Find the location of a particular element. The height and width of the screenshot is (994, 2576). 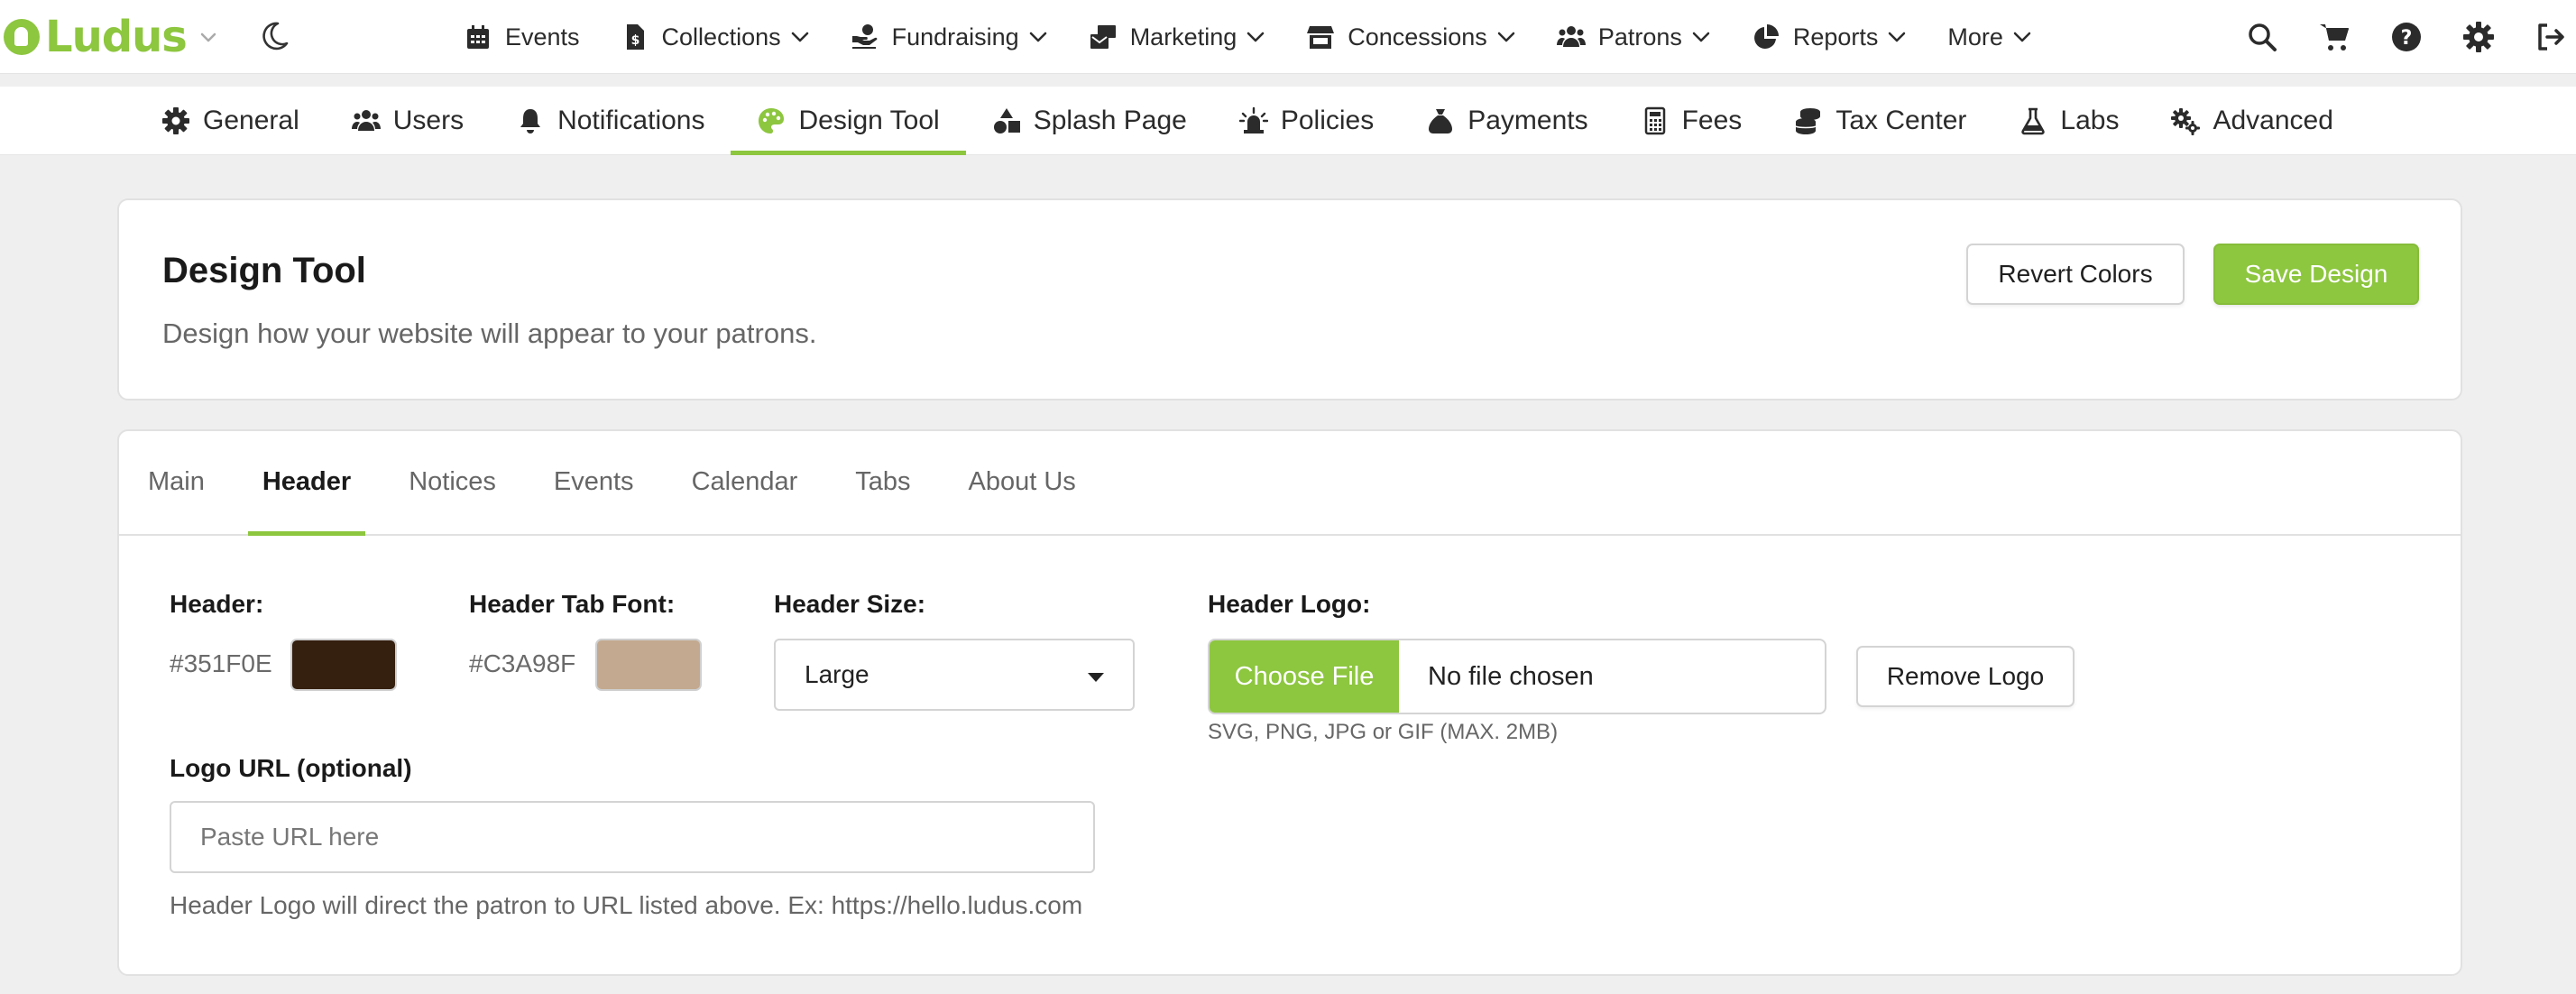

nav-patrons: Patrons is located at coordinates (1633, 37).